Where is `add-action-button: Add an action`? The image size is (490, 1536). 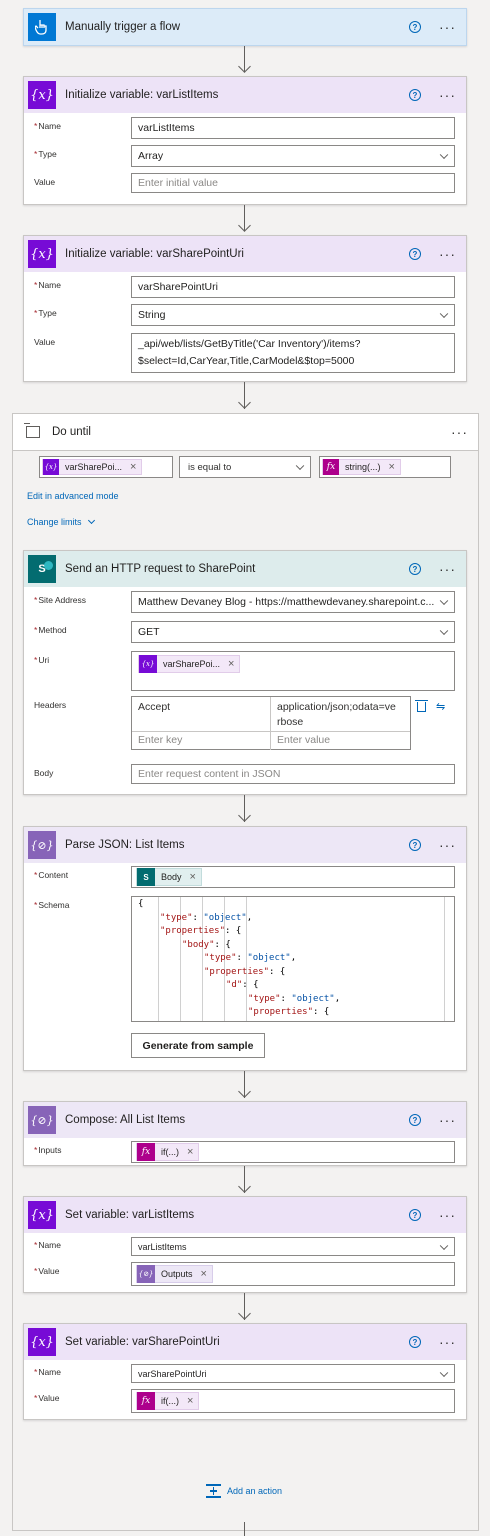
add-action-button: Add an action is located at coordinates (244, 1491).